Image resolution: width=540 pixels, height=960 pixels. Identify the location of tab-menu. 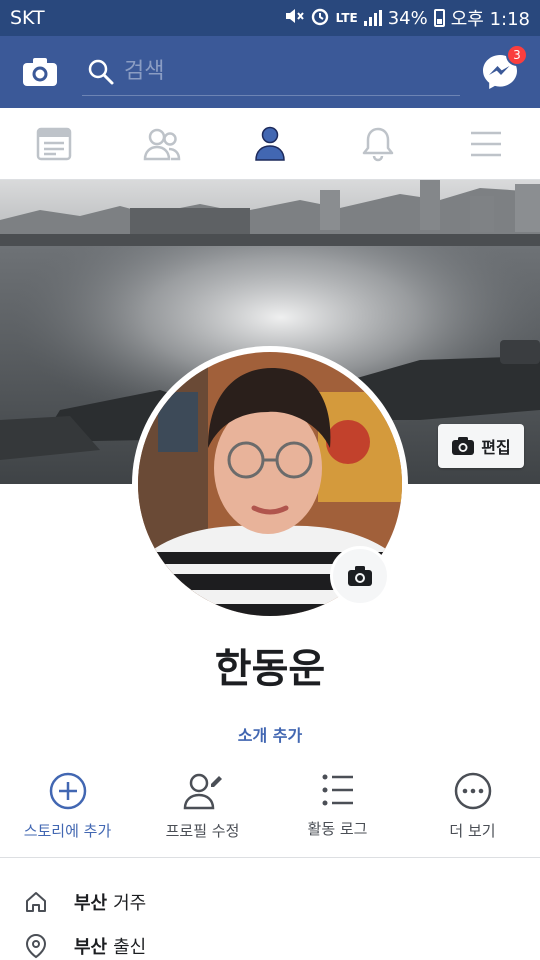
(486, 143).